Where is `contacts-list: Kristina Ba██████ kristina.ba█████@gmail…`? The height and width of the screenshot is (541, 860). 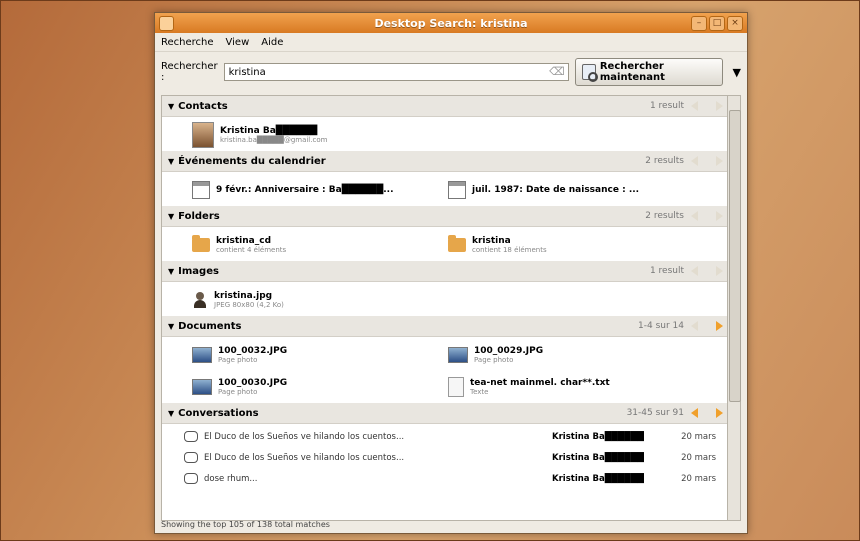 contacts-list: Kristina Ba██████ kristina.ba█████@gmail… is located at coordinates (446, 134).